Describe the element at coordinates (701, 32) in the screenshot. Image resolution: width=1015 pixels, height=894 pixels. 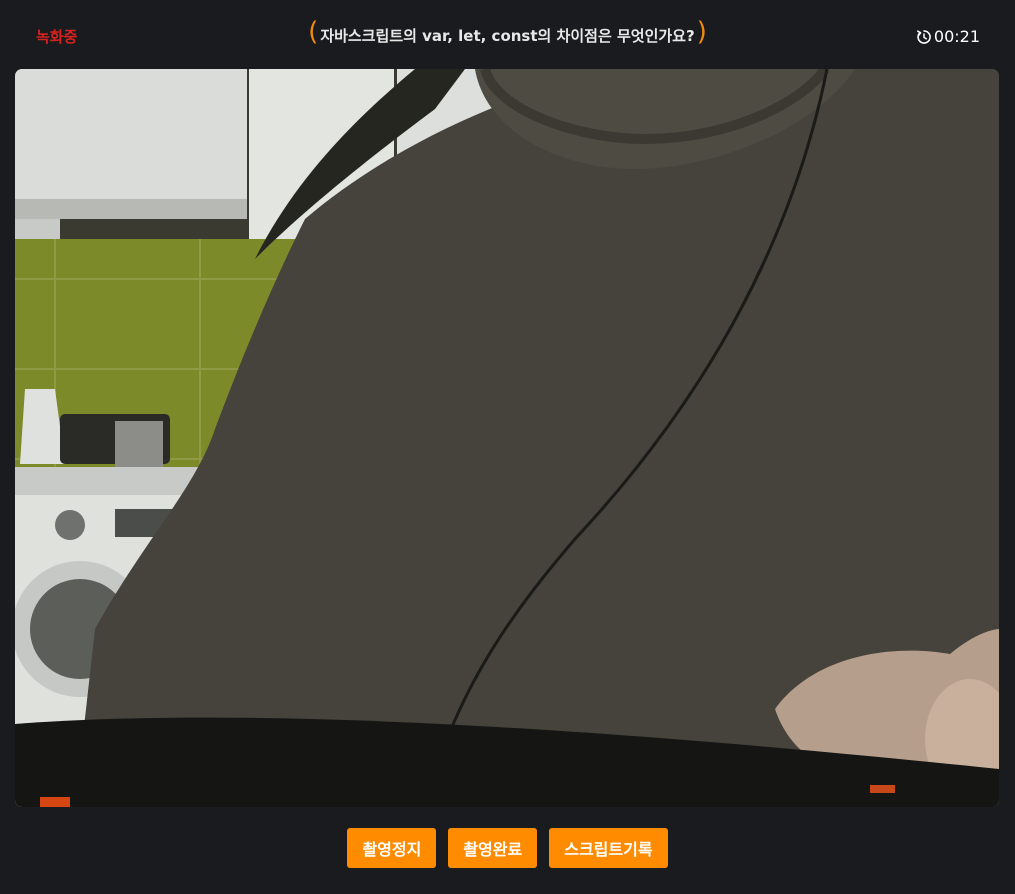
I see `question-close-paren: )` at that location.